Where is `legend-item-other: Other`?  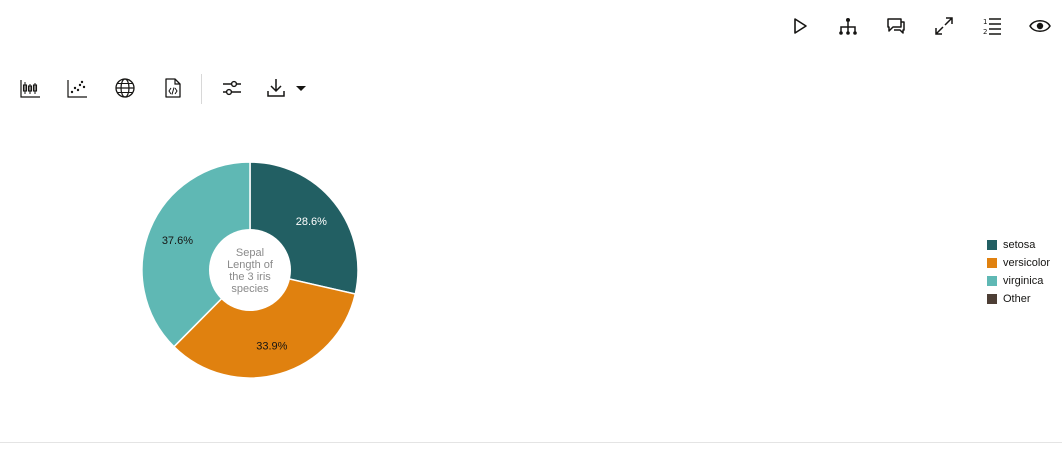
legend-item-other: Other is located at coordinates (1018, 299).